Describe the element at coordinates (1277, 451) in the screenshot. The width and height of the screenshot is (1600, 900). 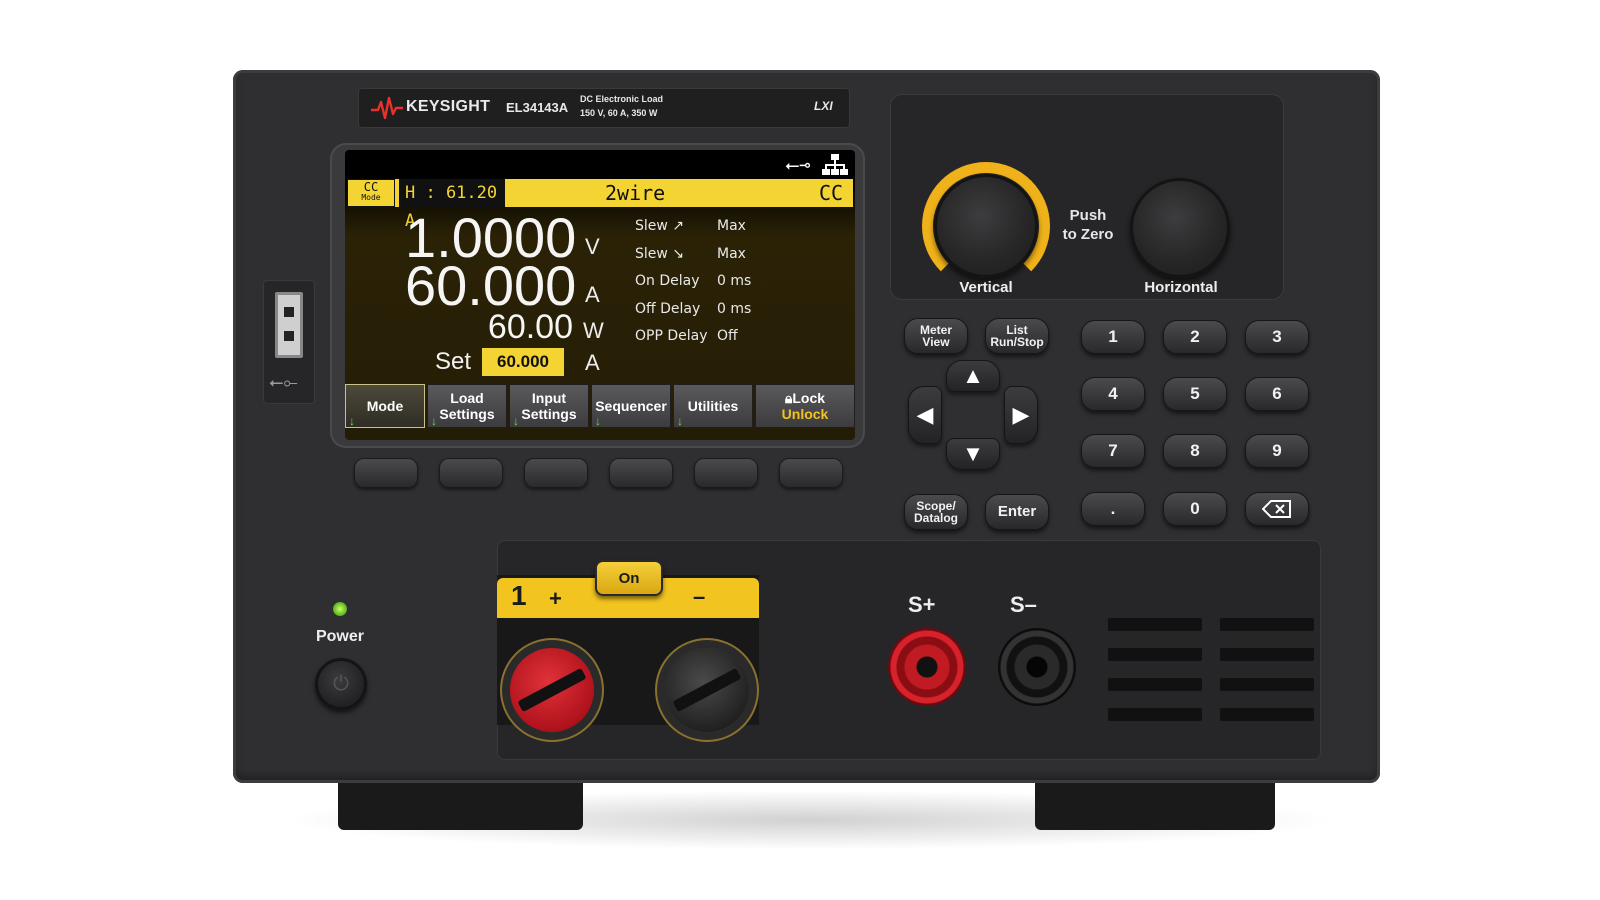
I see `key-9: 9` at that location.